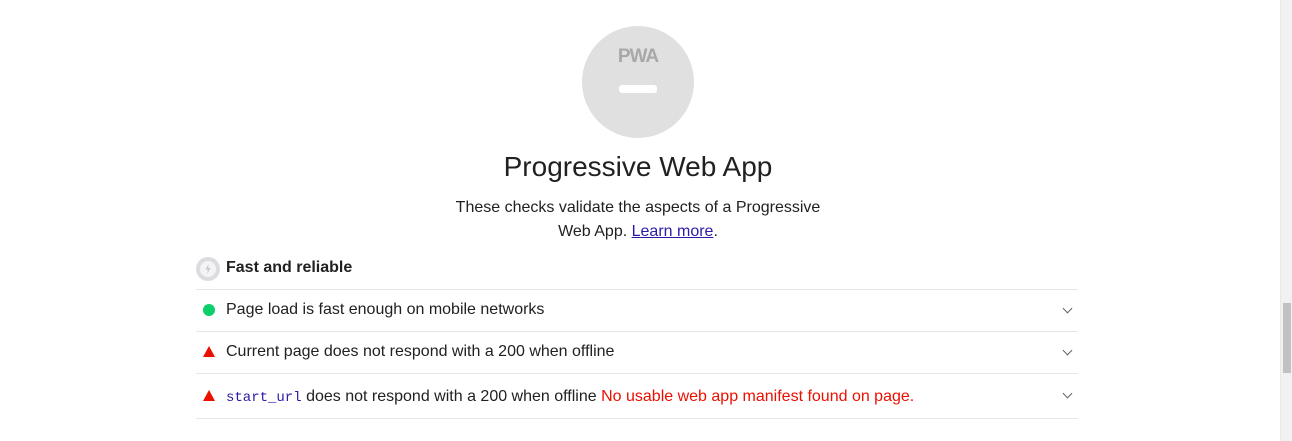 This screenshot has height=441, width=1292. I want to click on gauge-dash-icon, so click(638, 89).